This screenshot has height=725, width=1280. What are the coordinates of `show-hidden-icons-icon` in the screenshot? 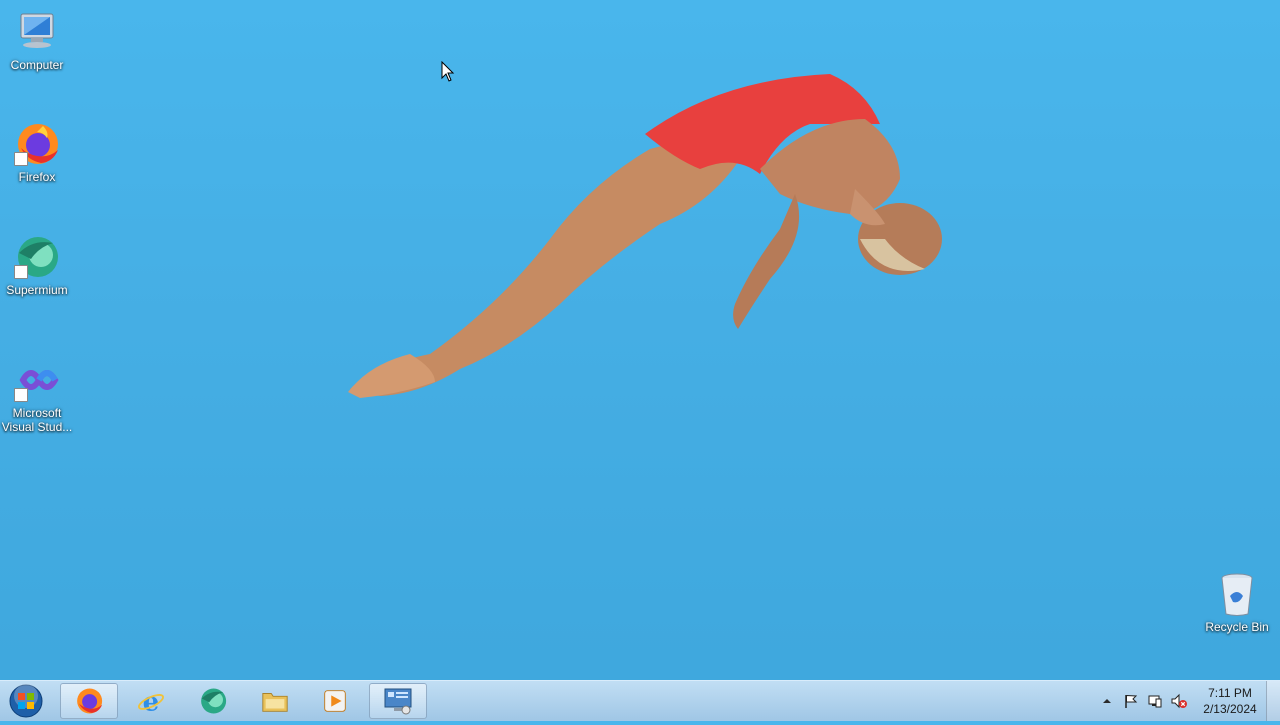 It's located at (1107, 701).